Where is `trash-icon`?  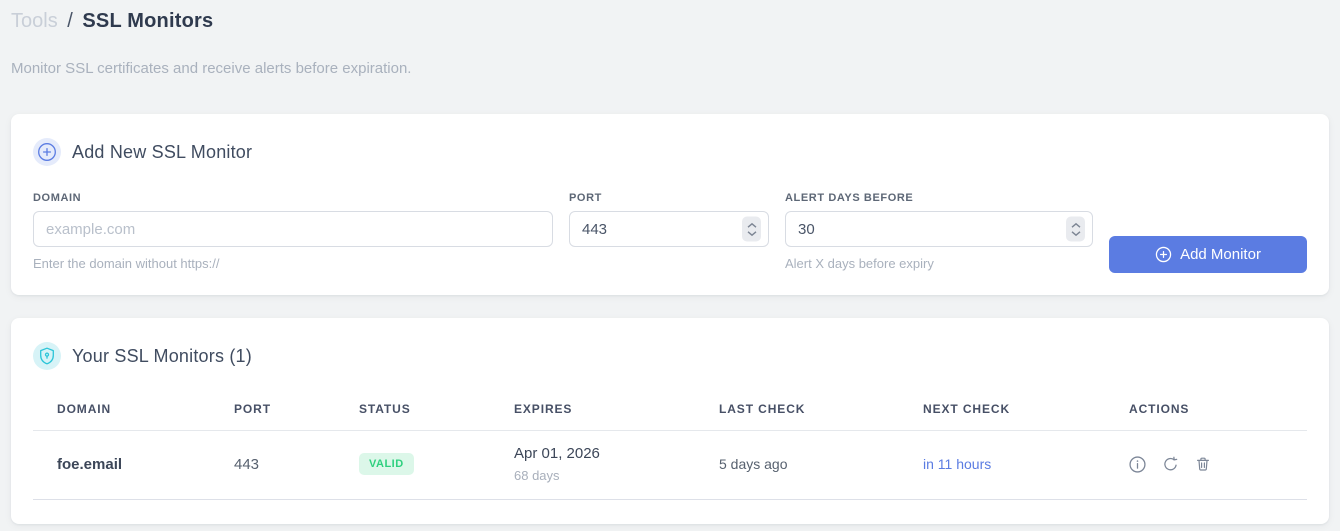
trash-icon is located at coordinates (1203, 464).